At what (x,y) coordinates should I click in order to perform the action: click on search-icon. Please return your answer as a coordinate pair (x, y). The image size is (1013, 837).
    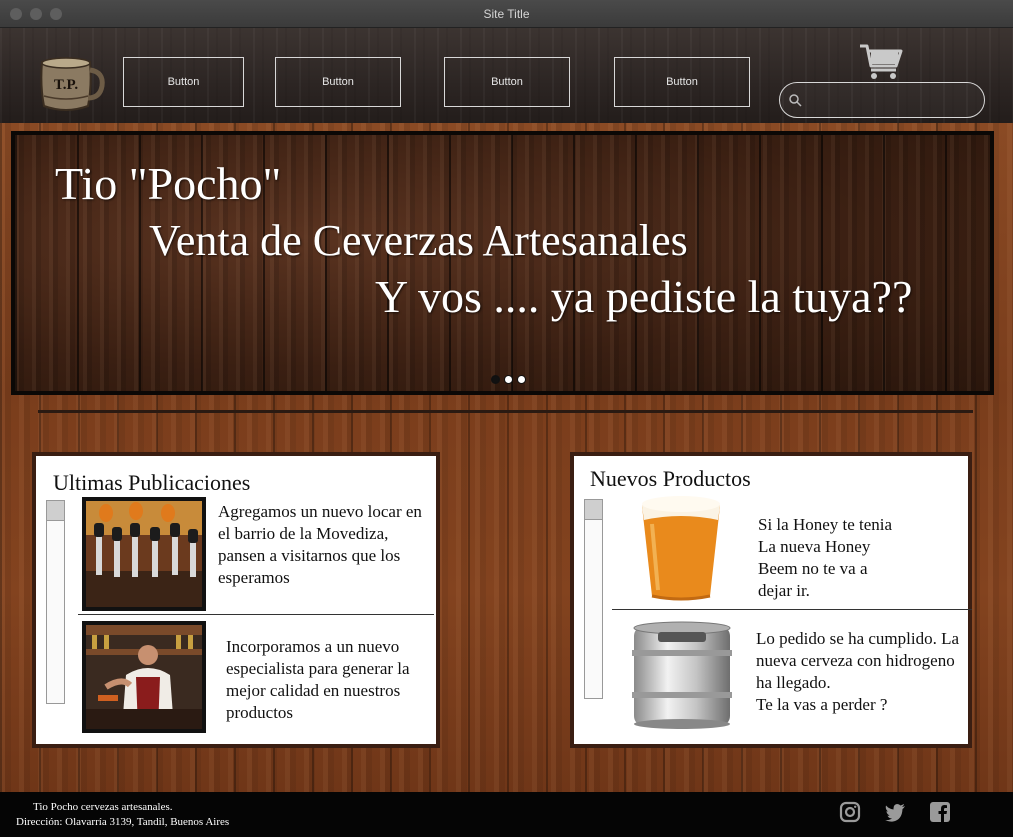
    Looking at the image, I should click on (795, 100).